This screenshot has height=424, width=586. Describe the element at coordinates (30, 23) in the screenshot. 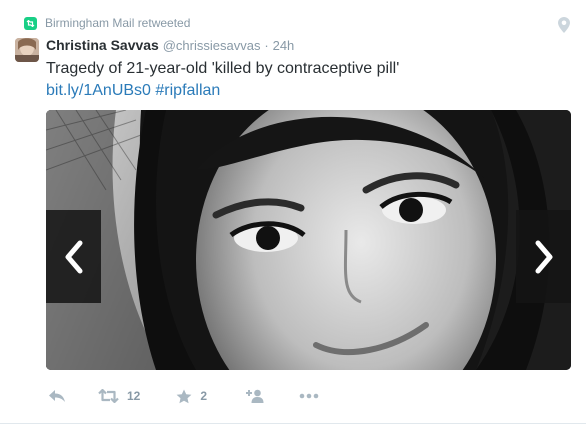

I see `retweet-small-icon` at that location.